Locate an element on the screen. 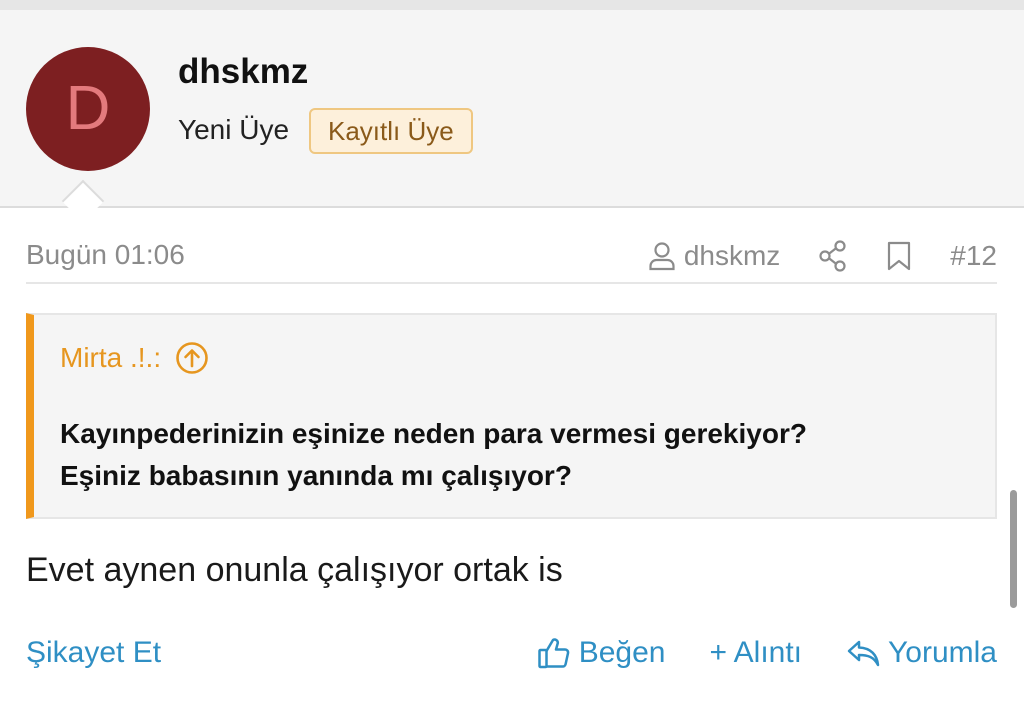 This screenshot has width=1024, height=711. share-icon is located at coordinates (832, 256).